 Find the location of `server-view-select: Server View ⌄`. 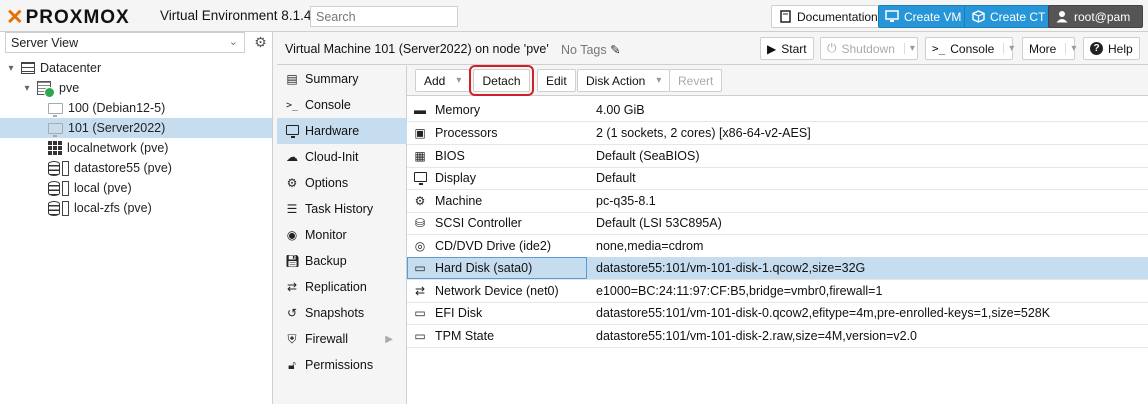

server-view-select: Server View ⌄ is located at coordinates (125, 42).